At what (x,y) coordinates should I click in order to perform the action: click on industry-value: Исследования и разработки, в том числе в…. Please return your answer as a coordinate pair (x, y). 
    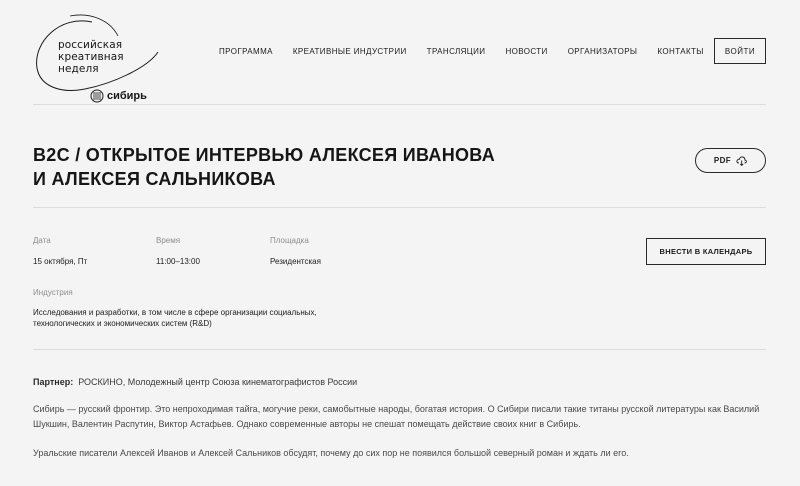
    Looking at the image, I should click on (175, 318).